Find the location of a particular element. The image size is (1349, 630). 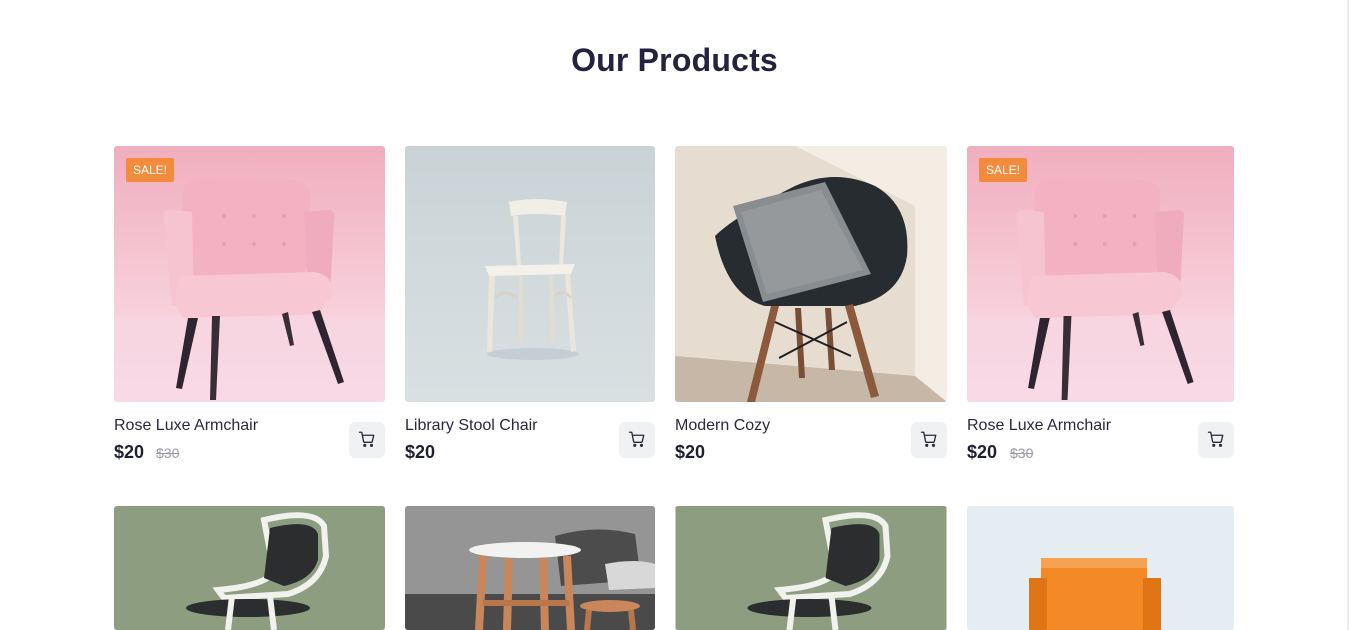

section-title: Our Products is located at coordinates (674, 60).